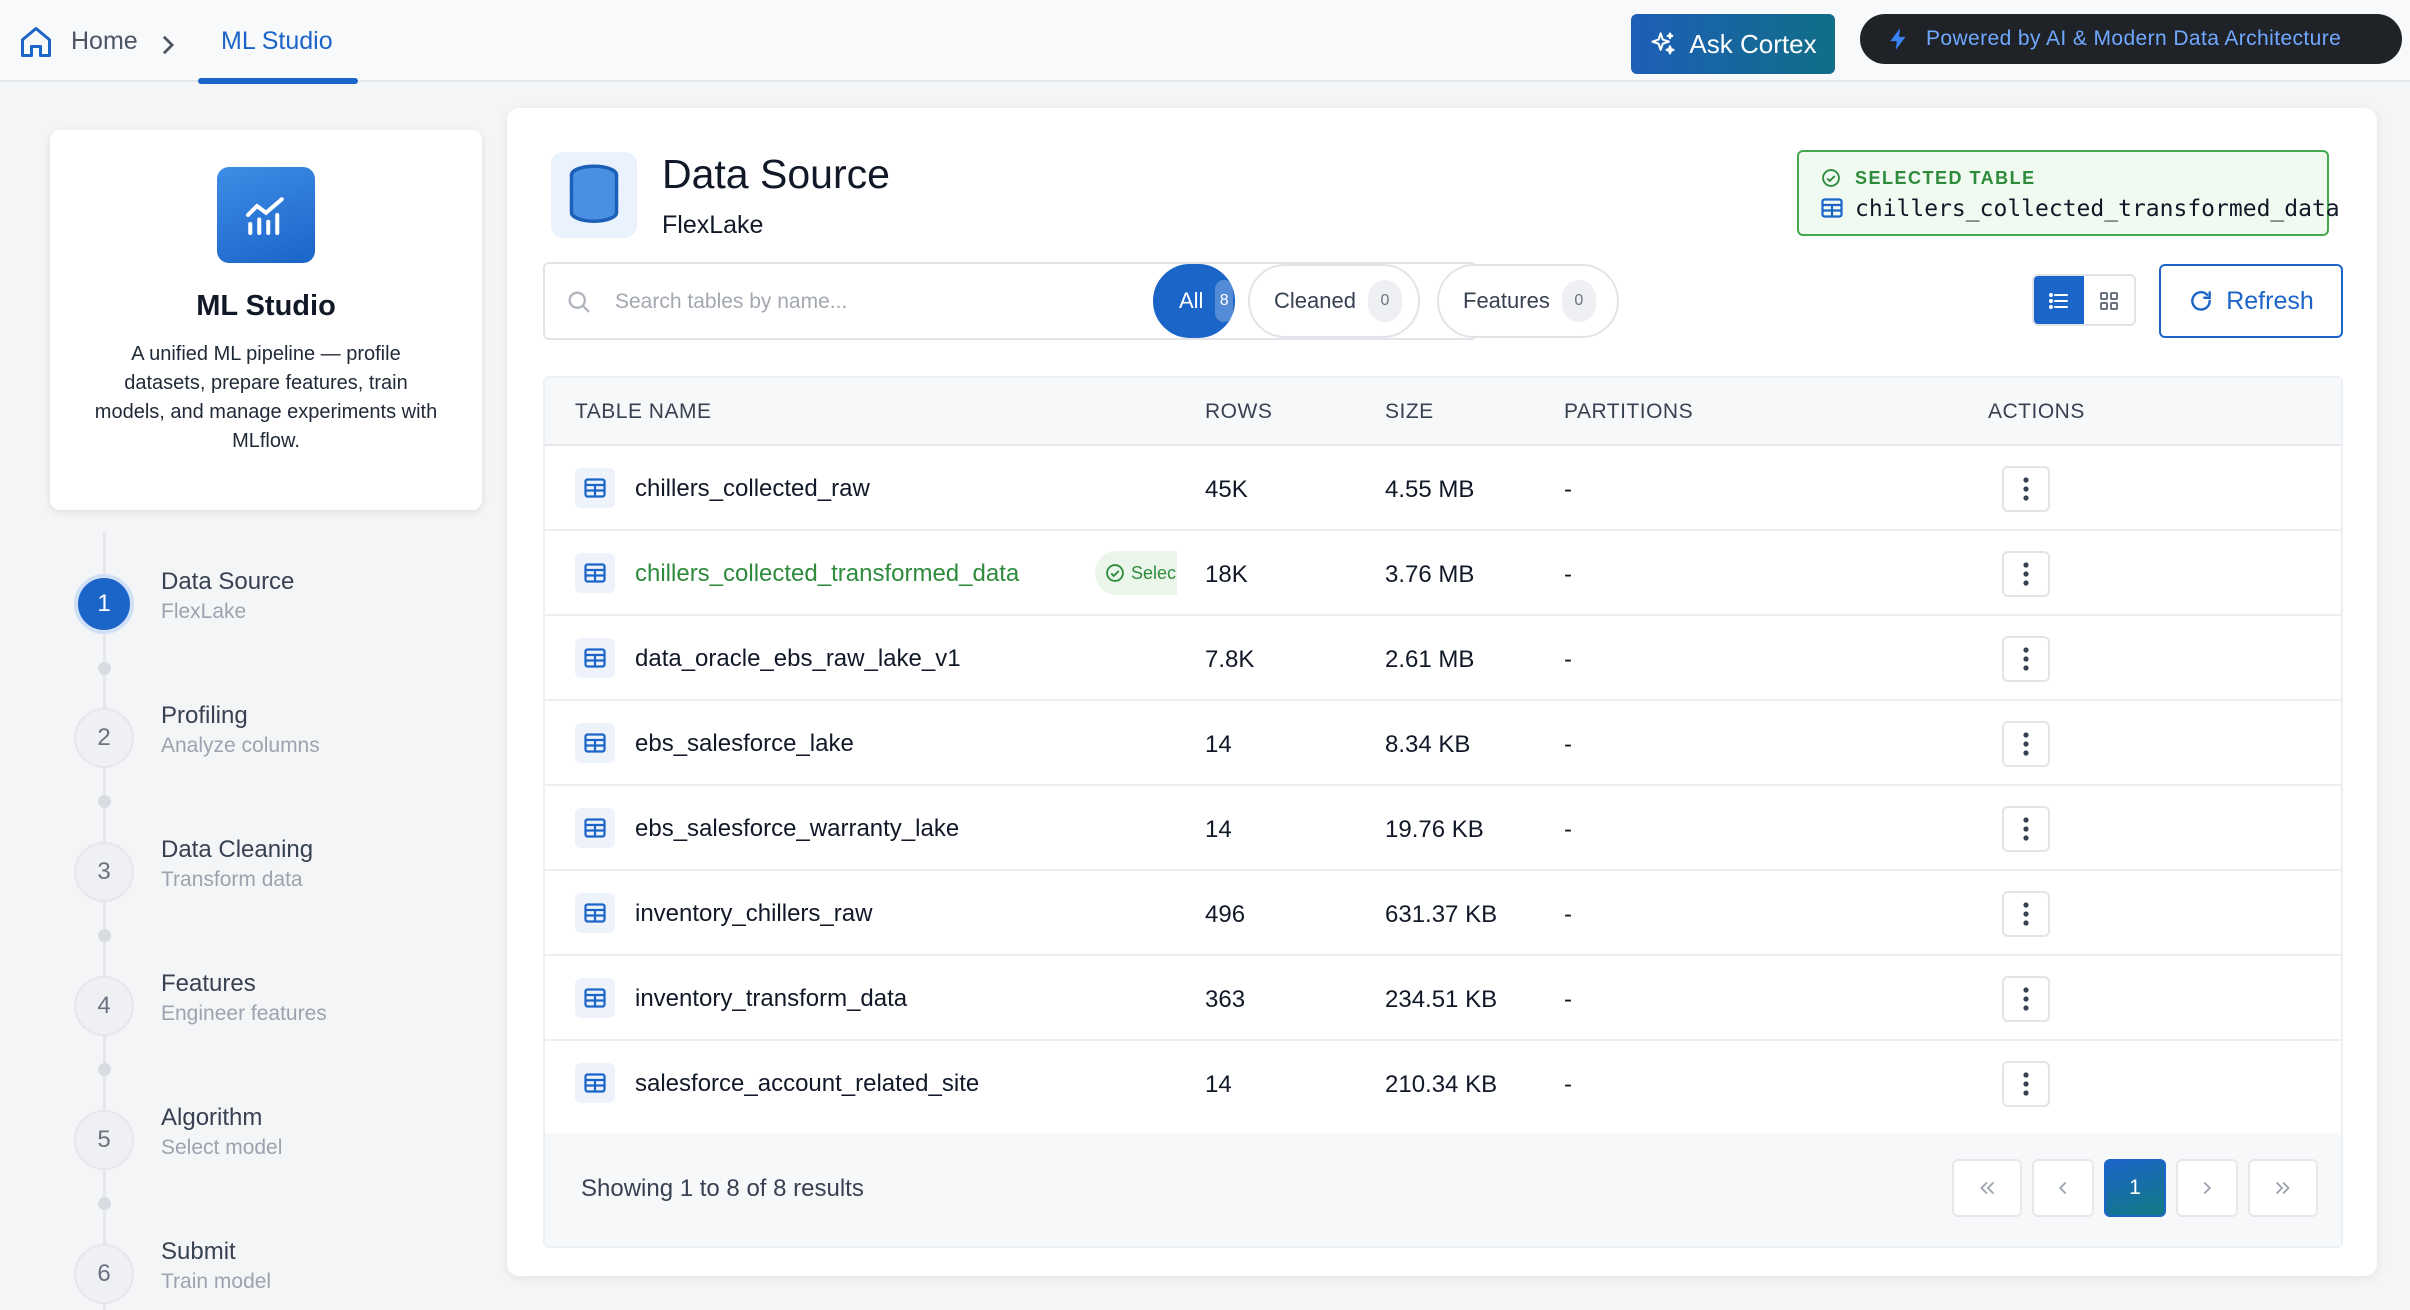 The width and height of the screenshot is (2410, 1310). Describe the element at coordinates (104, 738) in the screenshot. I see `step-number: 2` at that location.